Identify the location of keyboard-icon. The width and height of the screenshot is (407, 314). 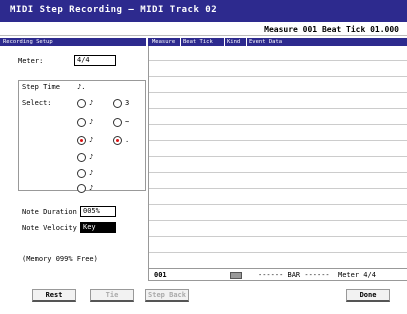
(236, 275).